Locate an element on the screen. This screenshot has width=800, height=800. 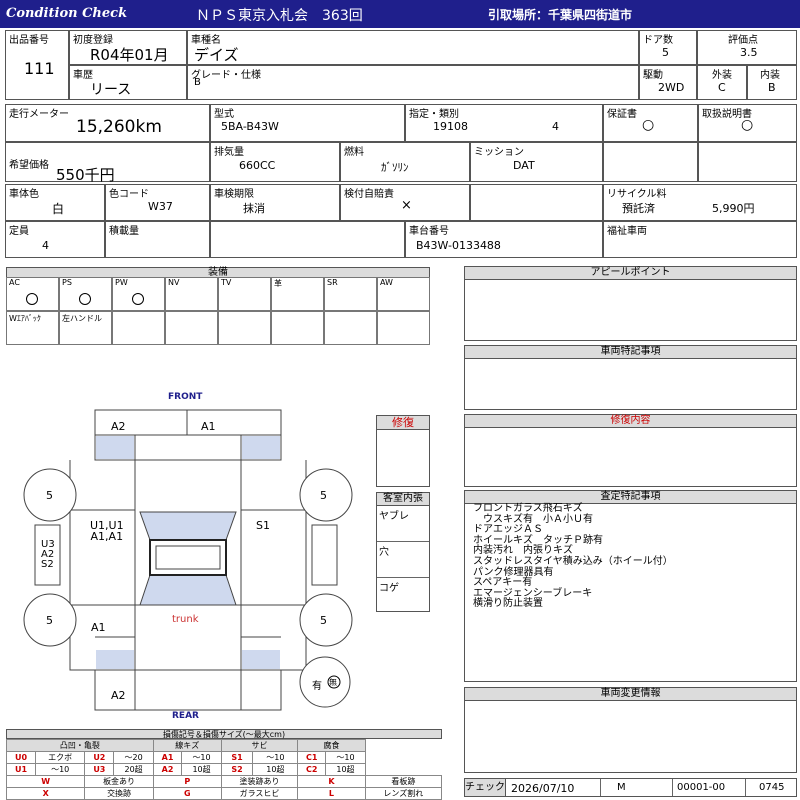
equip-label: AC is located at coordinates (14, 282).